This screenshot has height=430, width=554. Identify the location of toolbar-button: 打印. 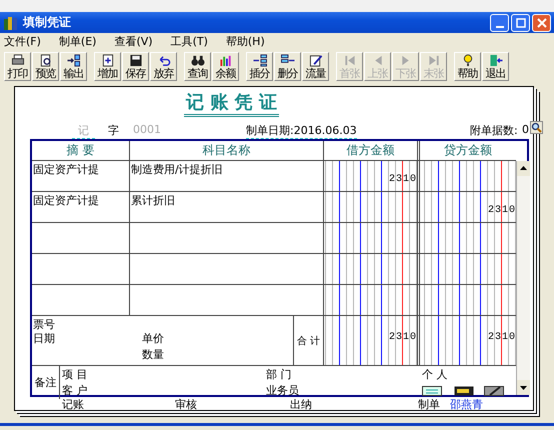
(17, 66).